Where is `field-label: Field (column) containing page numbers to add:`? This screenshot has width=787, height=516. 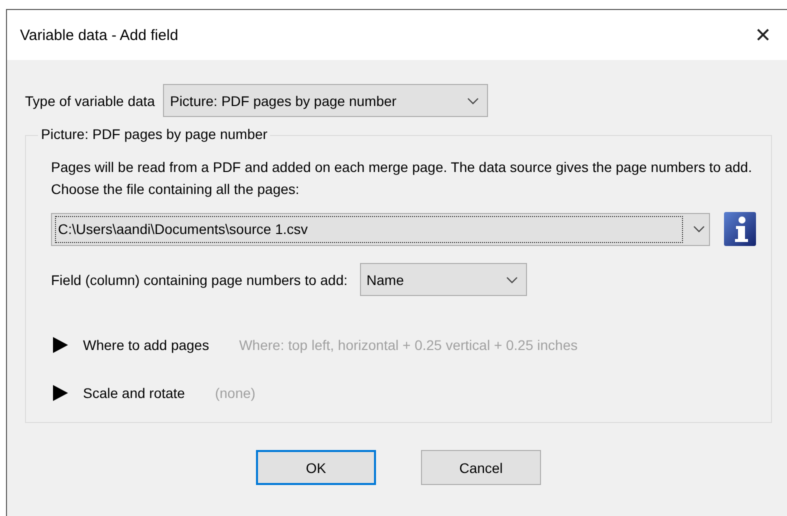 field-label: Field (column) containing page numbers to add: is located at coordinates (199, 280).